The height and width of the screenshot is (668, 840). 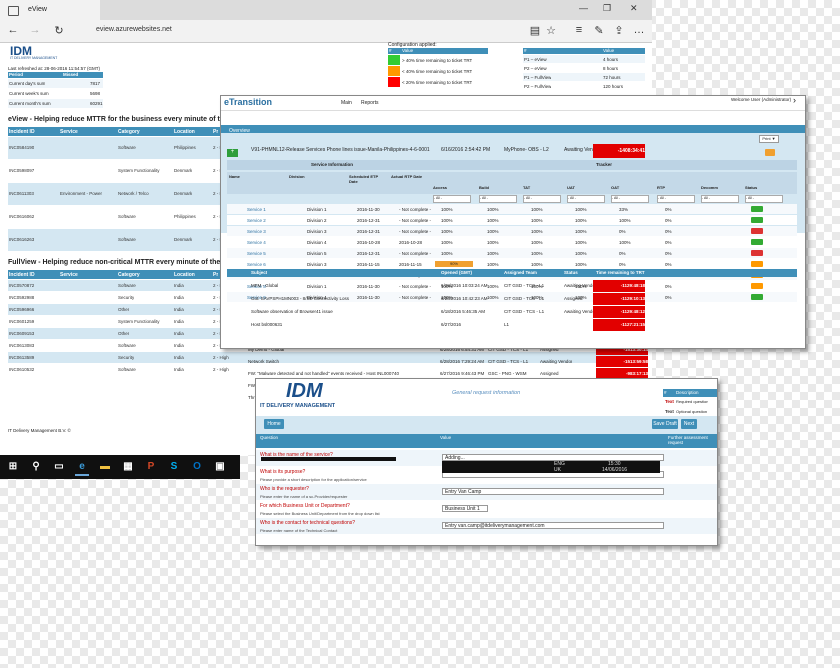 I want to click on forward-icon: →, so click(x=35, y=30).